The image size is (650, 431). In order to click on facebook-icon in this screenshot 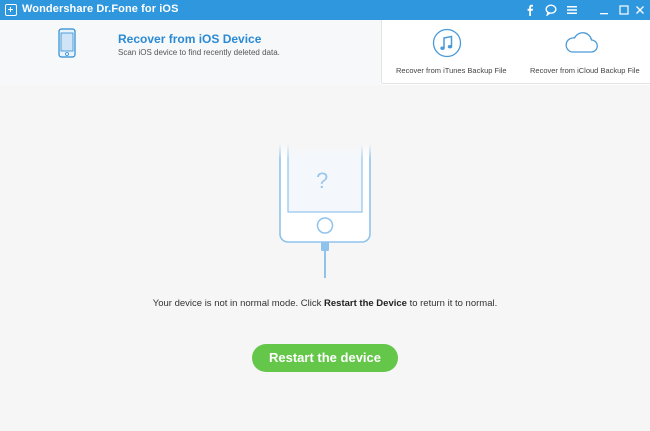, I will do `click(530, 10)`.